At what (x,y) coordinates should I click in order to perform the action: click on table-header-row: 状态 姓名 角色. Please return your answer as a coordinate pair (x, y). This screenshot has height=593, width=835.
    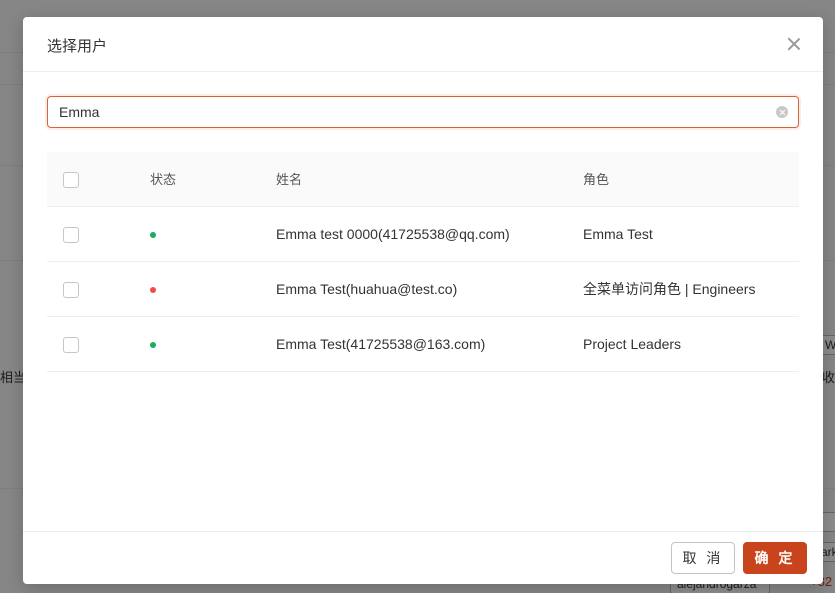
    Looking at the image, I should click on (423, 179).